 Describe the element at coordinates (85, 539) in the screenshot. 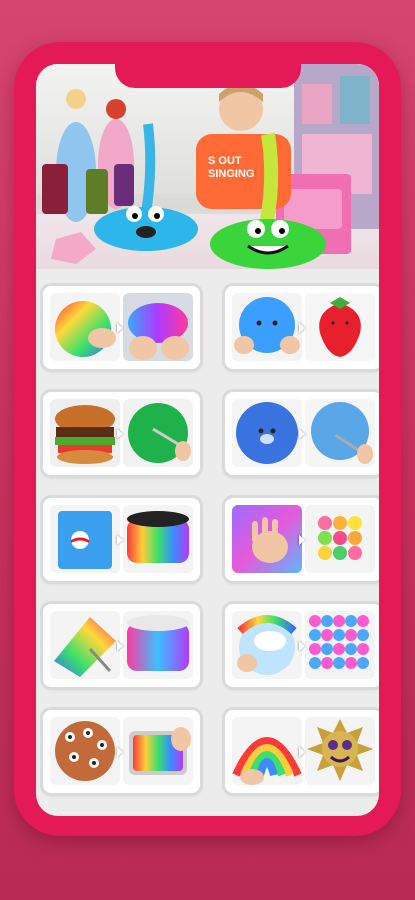

I see `thumb-pepsi-slime-bag` at that location.